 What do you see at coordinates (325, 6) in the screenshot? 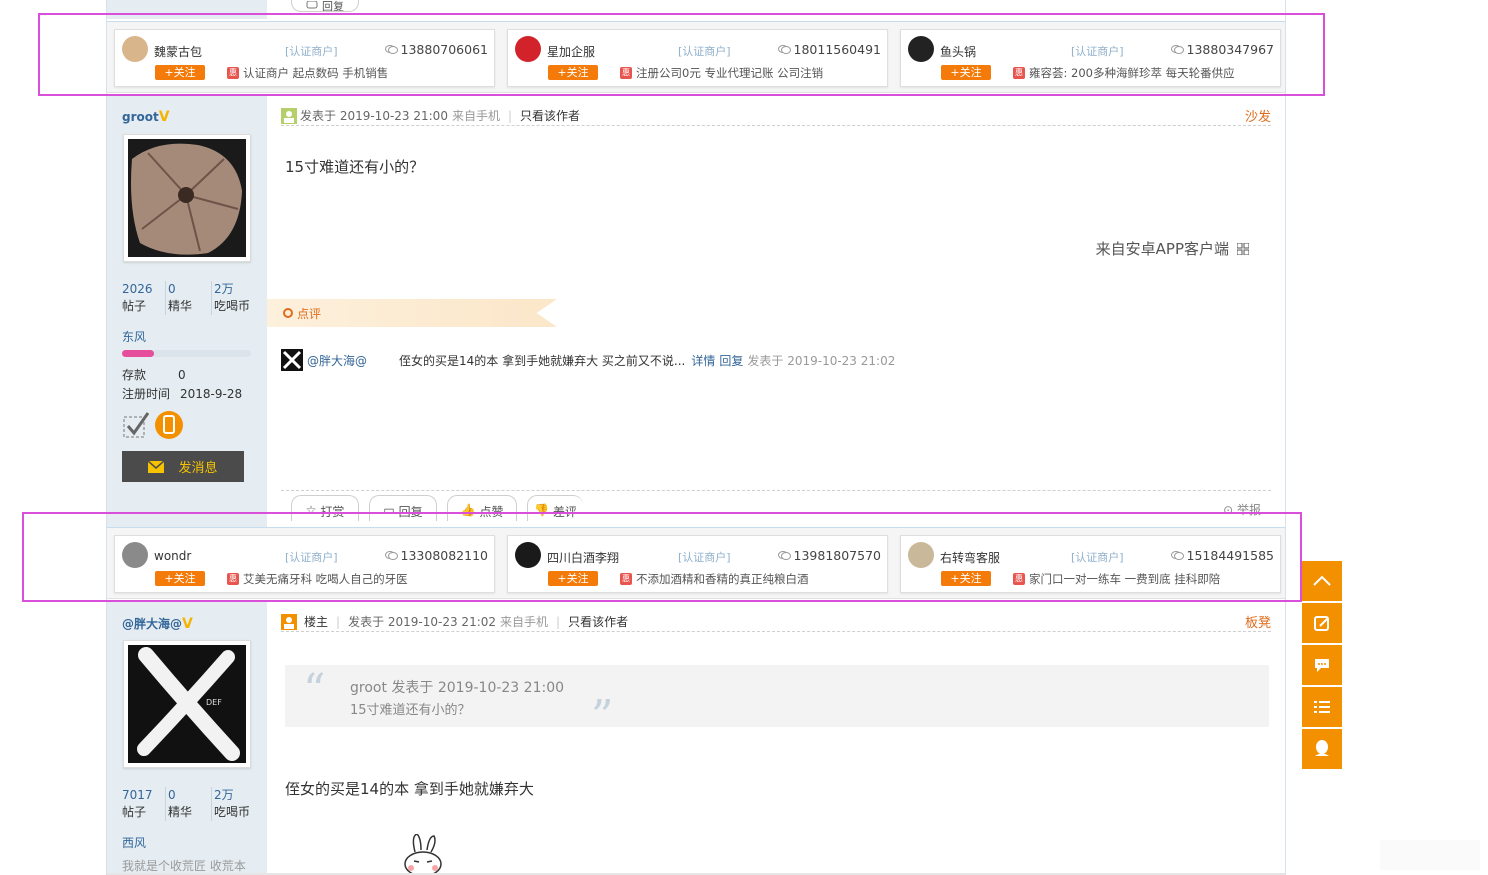
I see `reply-button-top: 回复` at bounding box center [325, 6].